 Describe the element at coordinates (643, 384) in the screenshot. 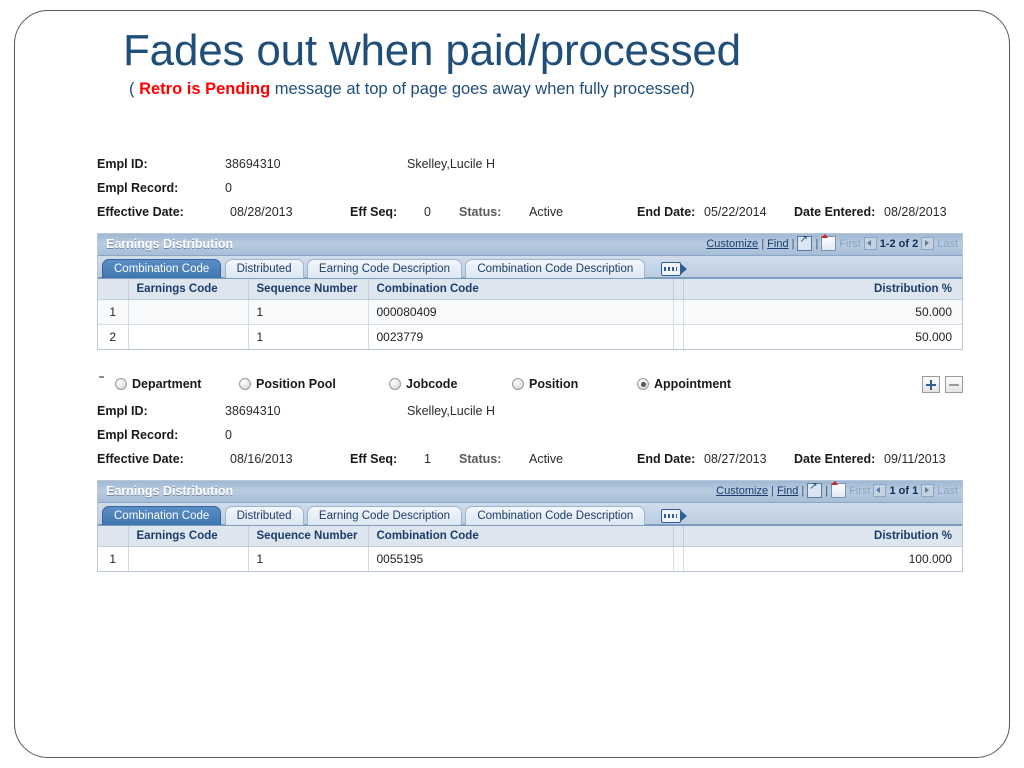

I see `radio-appointment-dot` at that location.